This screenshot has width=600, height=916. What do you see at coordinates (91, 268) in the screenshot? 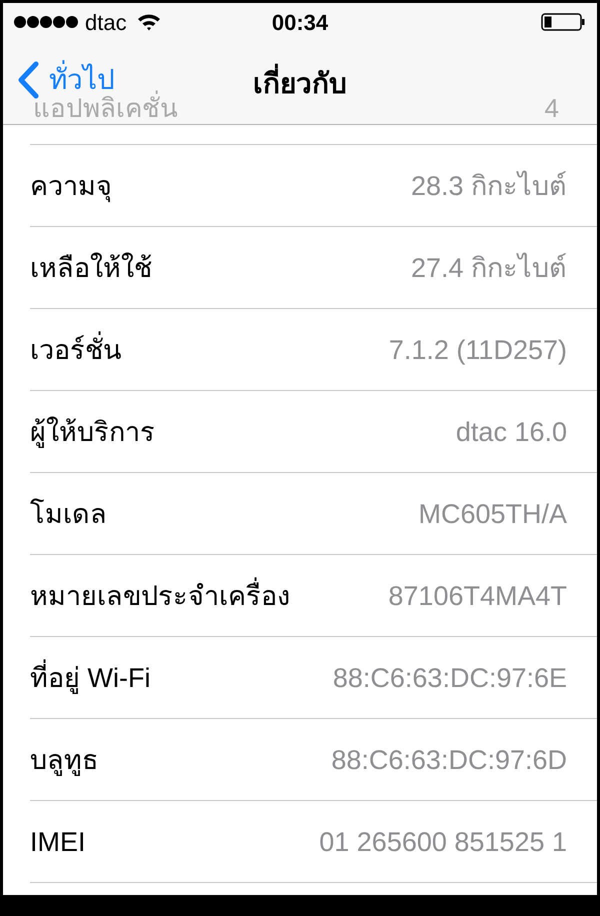
I see `row-label: เหลือให้ใช้` at bounding box center [91, 268].